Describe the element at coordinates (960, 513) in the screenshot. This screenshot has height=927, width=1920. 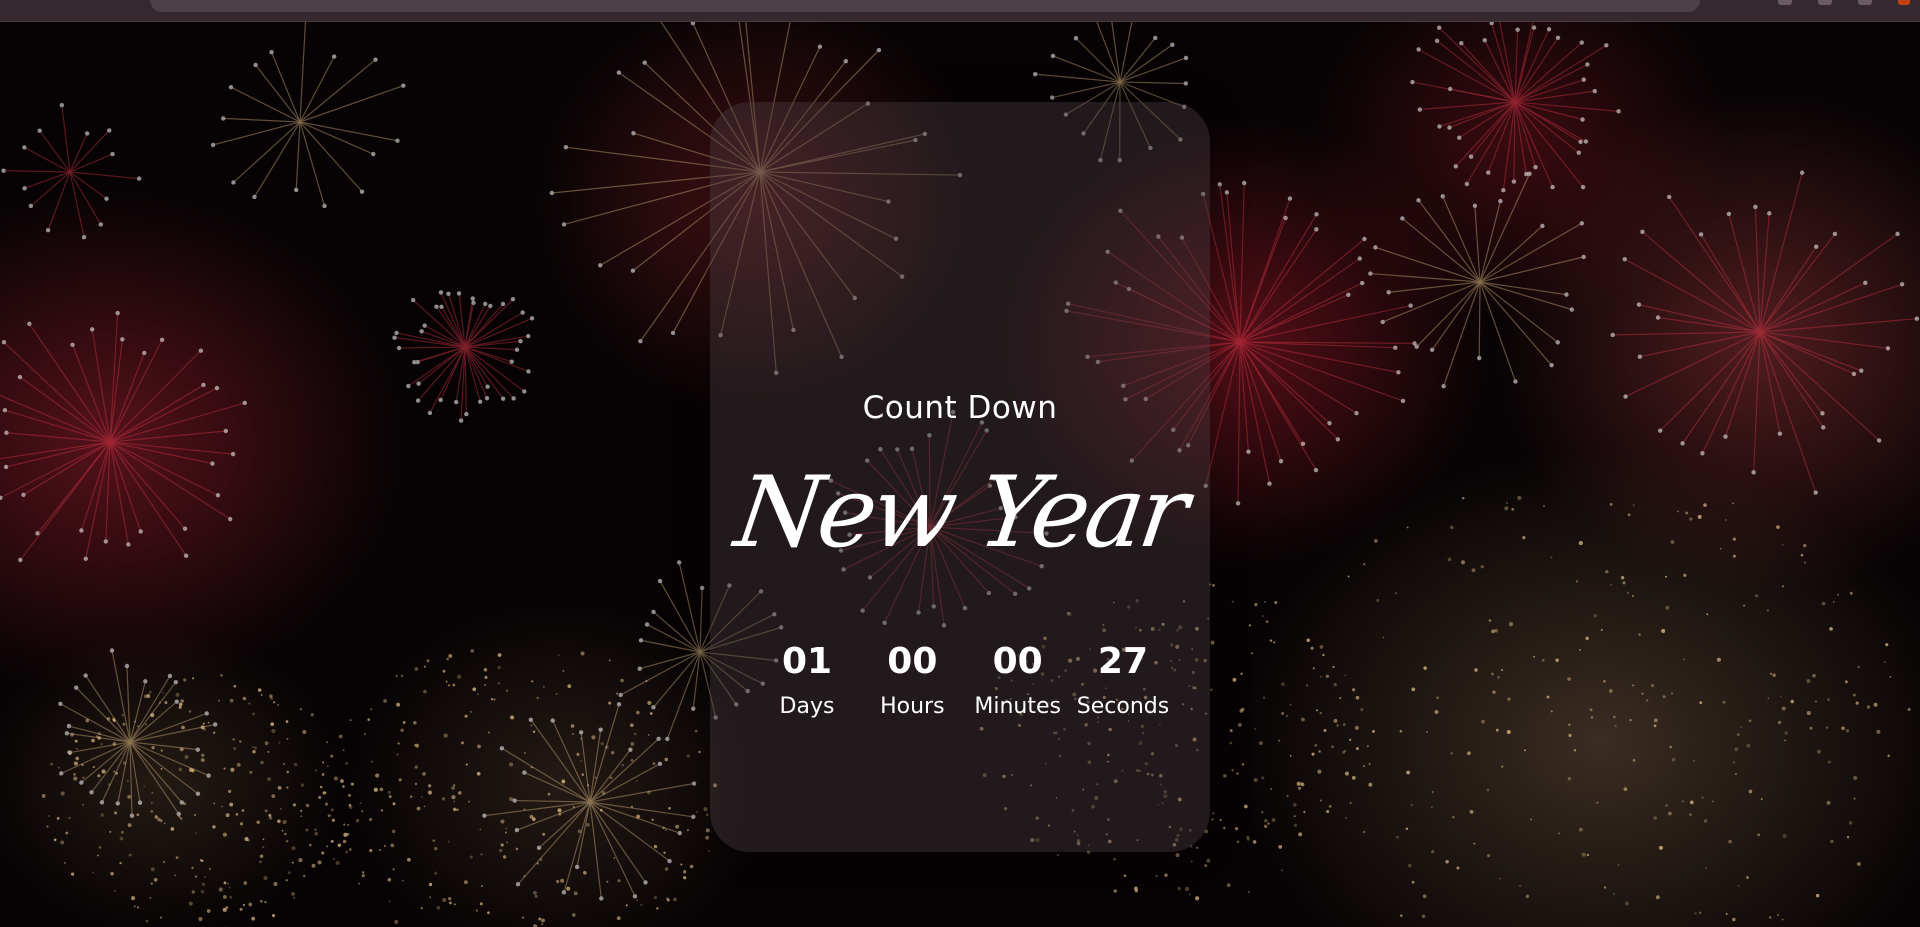
I see `new-year-title: New Year` at that location.